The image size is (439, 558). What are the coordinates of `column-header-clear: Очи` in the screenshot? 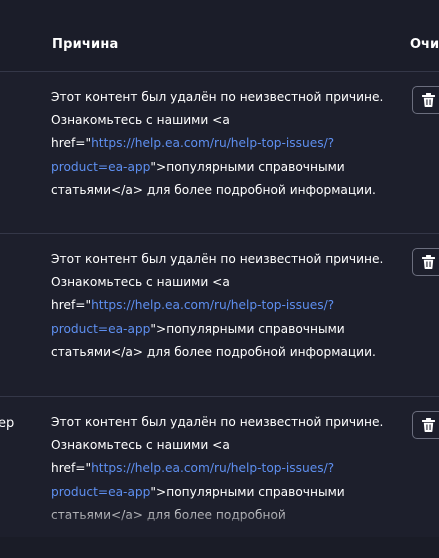 It's located at (424, 44).